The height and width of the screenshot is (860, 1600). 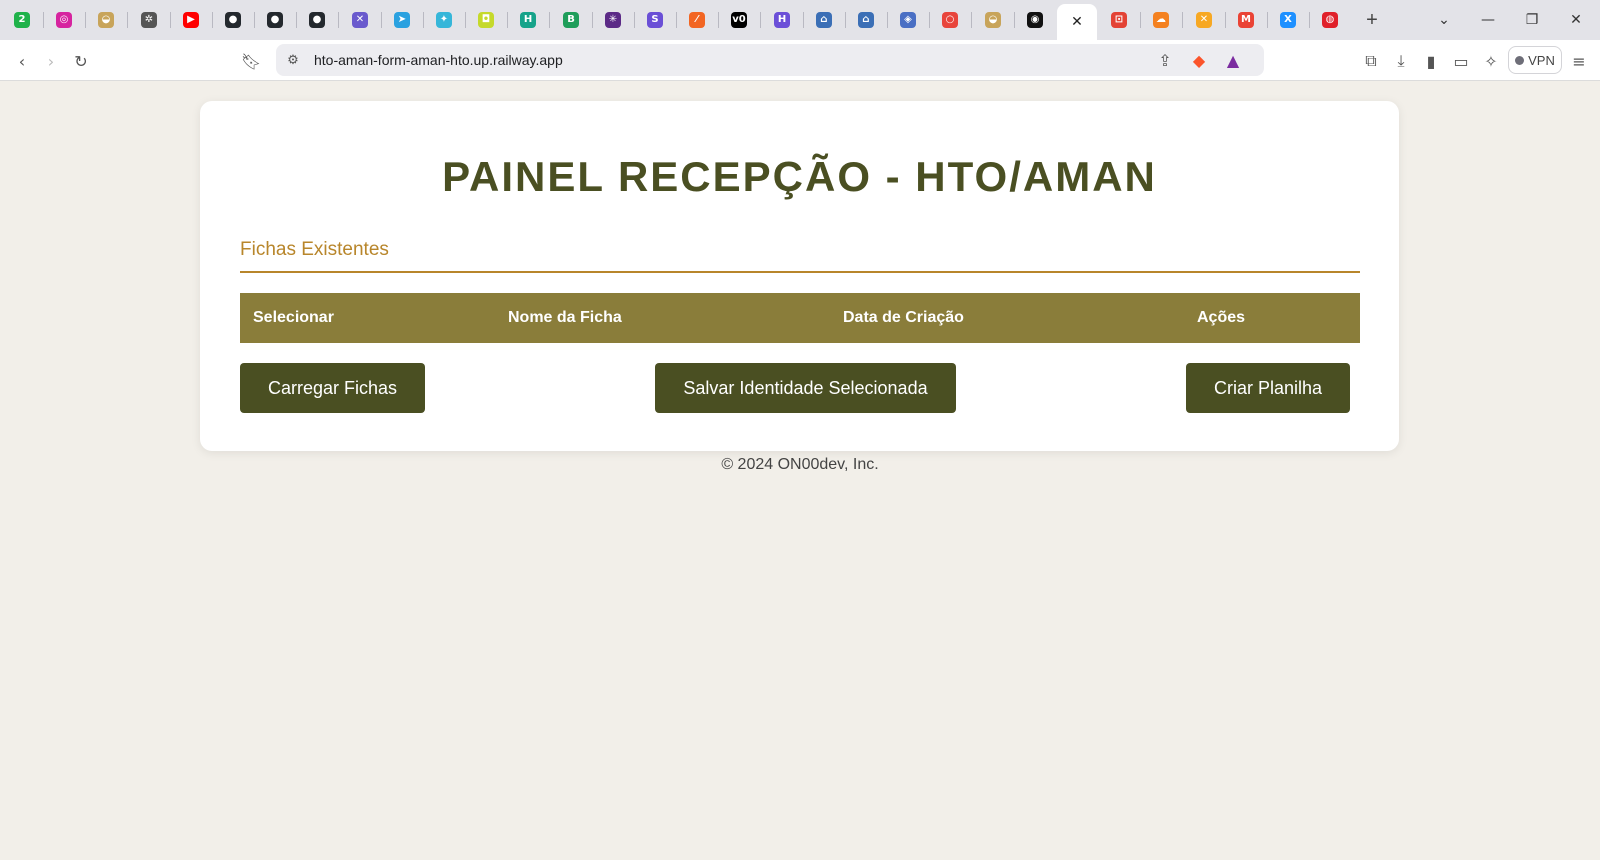 I want to click on x-blue-icon: X, so click(x=1288, y=20).